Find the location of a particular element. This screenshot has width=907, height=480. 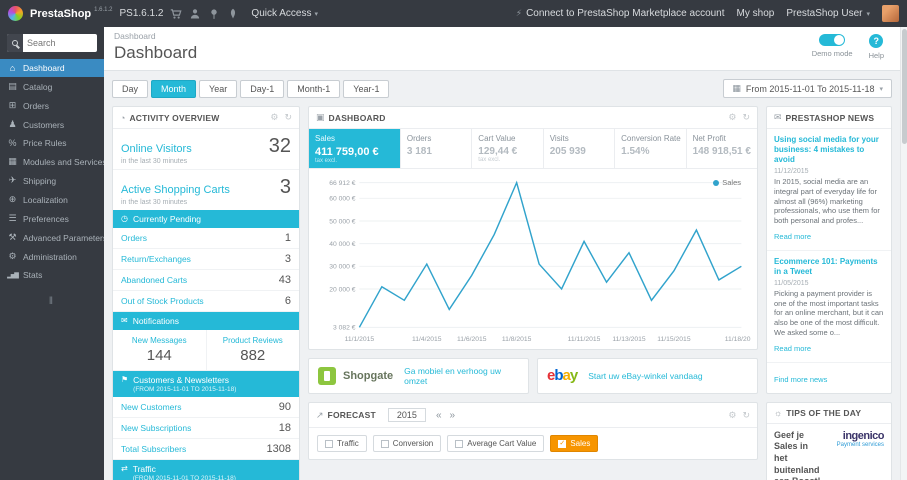

sidebar-item-shipping: ✈ Shipping is located at coordinates (52, 180).